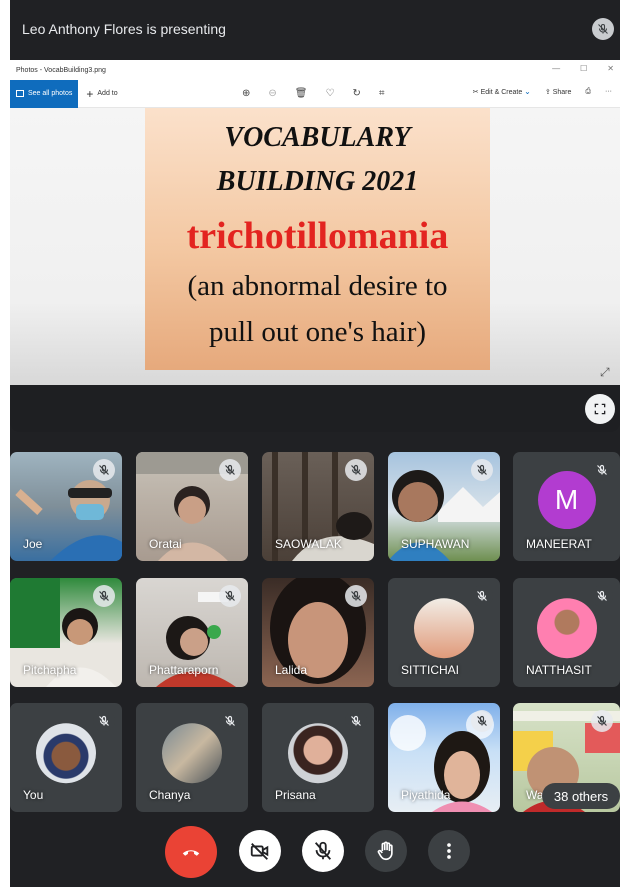  I want to click on participant-tile-you: You, so click(66, 757).